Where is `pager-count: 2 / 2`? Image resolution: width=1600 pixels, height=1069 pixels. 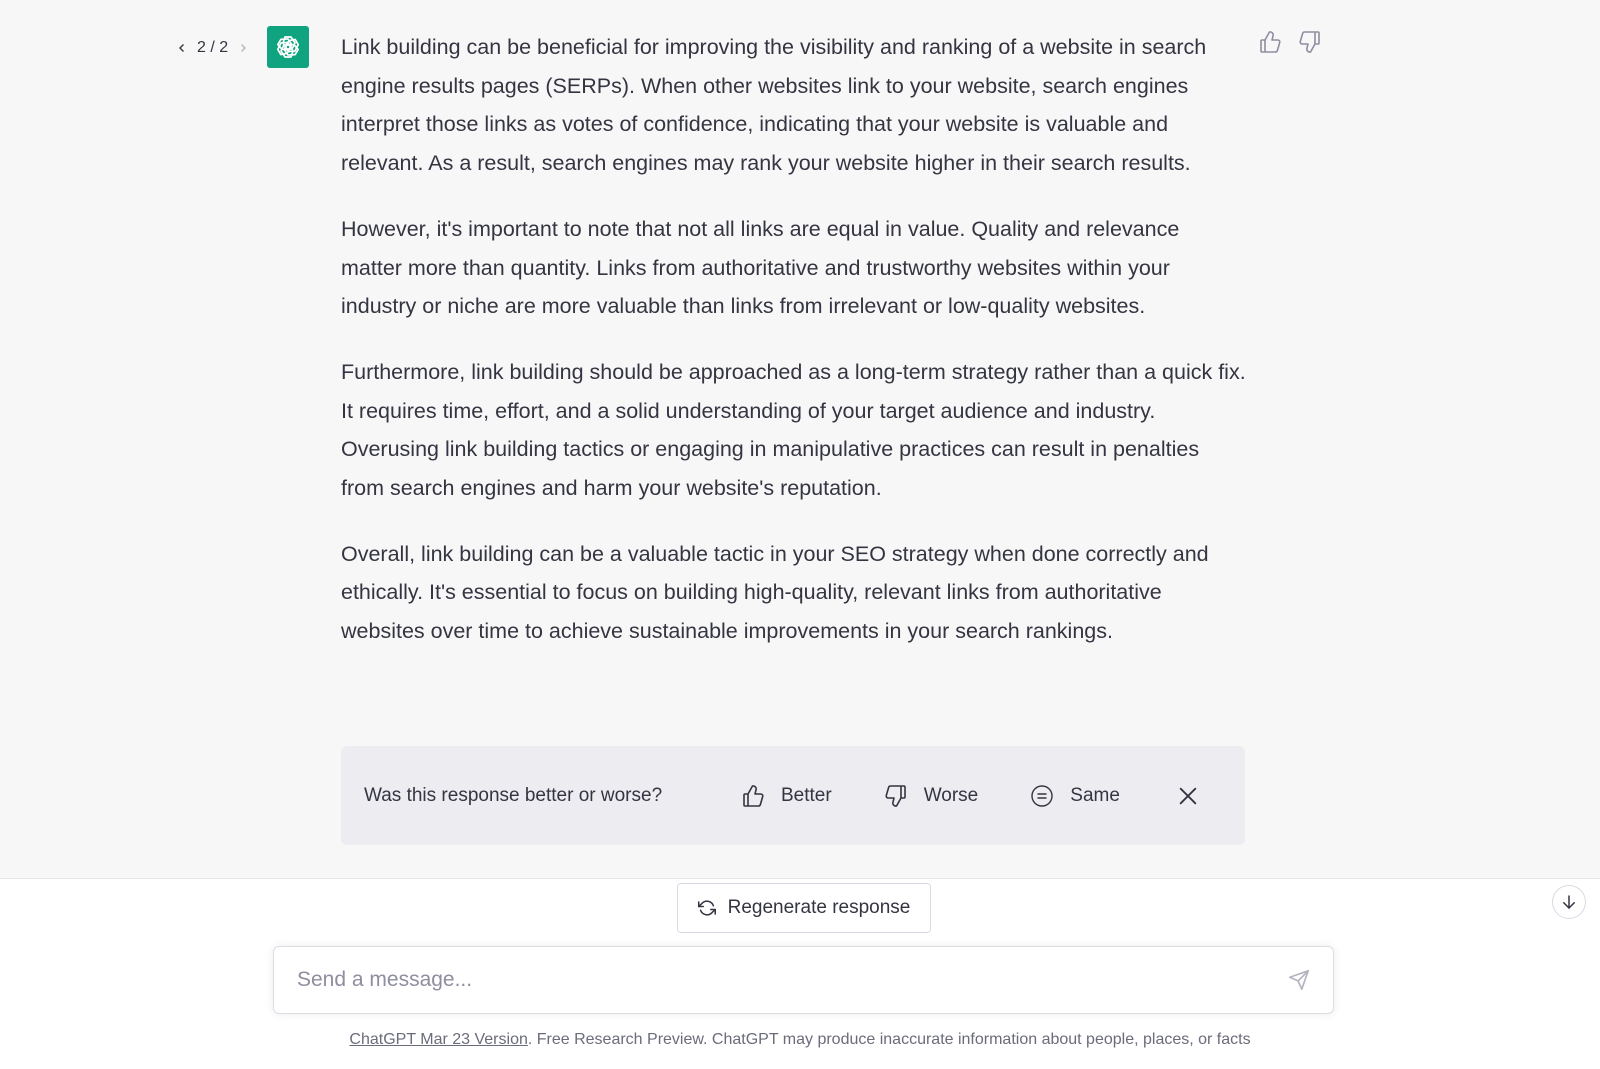
pager-count: 2 / 2 is located at coordinates (213, 47).